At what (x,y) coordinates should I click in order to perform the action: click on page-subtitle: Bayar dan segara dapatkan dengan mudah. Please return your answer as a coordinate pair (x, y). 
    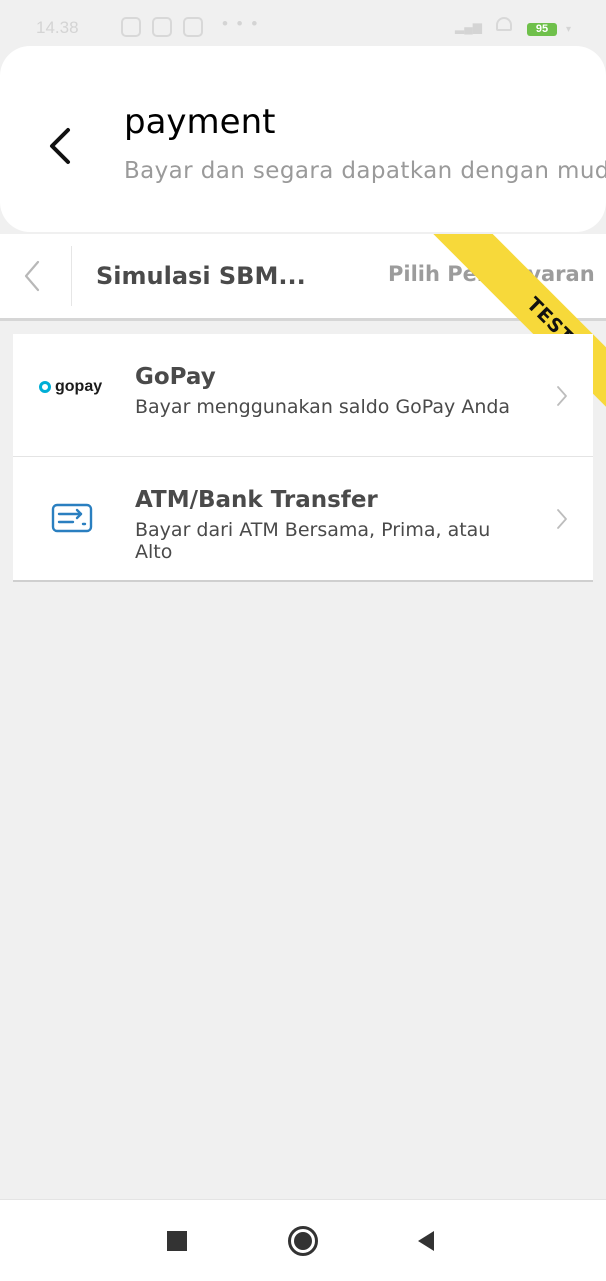
    Looking at the image, I should click on (365, 171).